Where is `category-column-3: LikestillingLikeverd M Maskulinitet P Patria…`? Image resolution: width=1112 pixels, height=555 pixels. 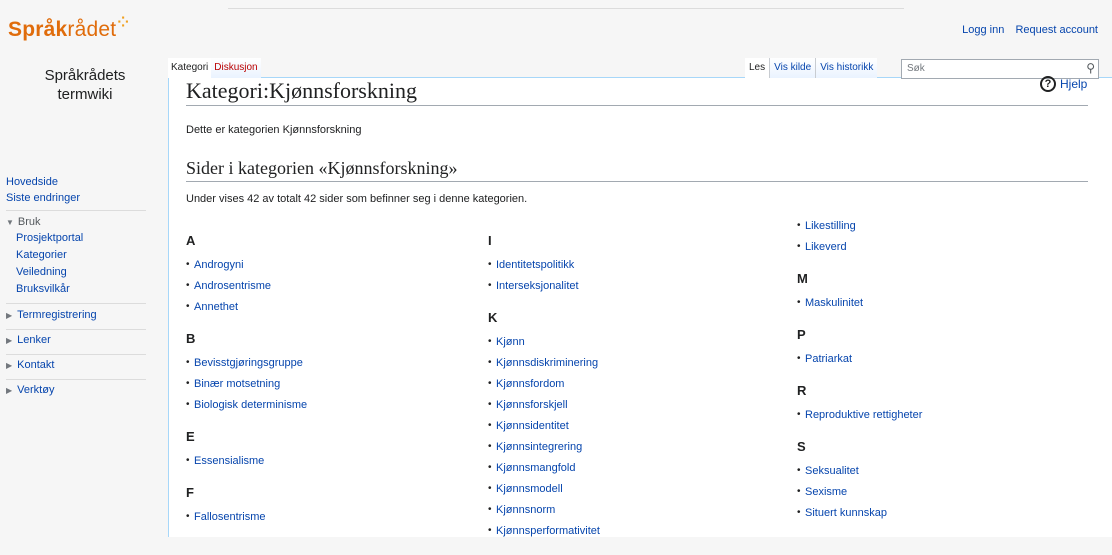 category-column-3: LikestillingLikeverd M Maskulinitet P Patria… is located at coordinates (942, 377).